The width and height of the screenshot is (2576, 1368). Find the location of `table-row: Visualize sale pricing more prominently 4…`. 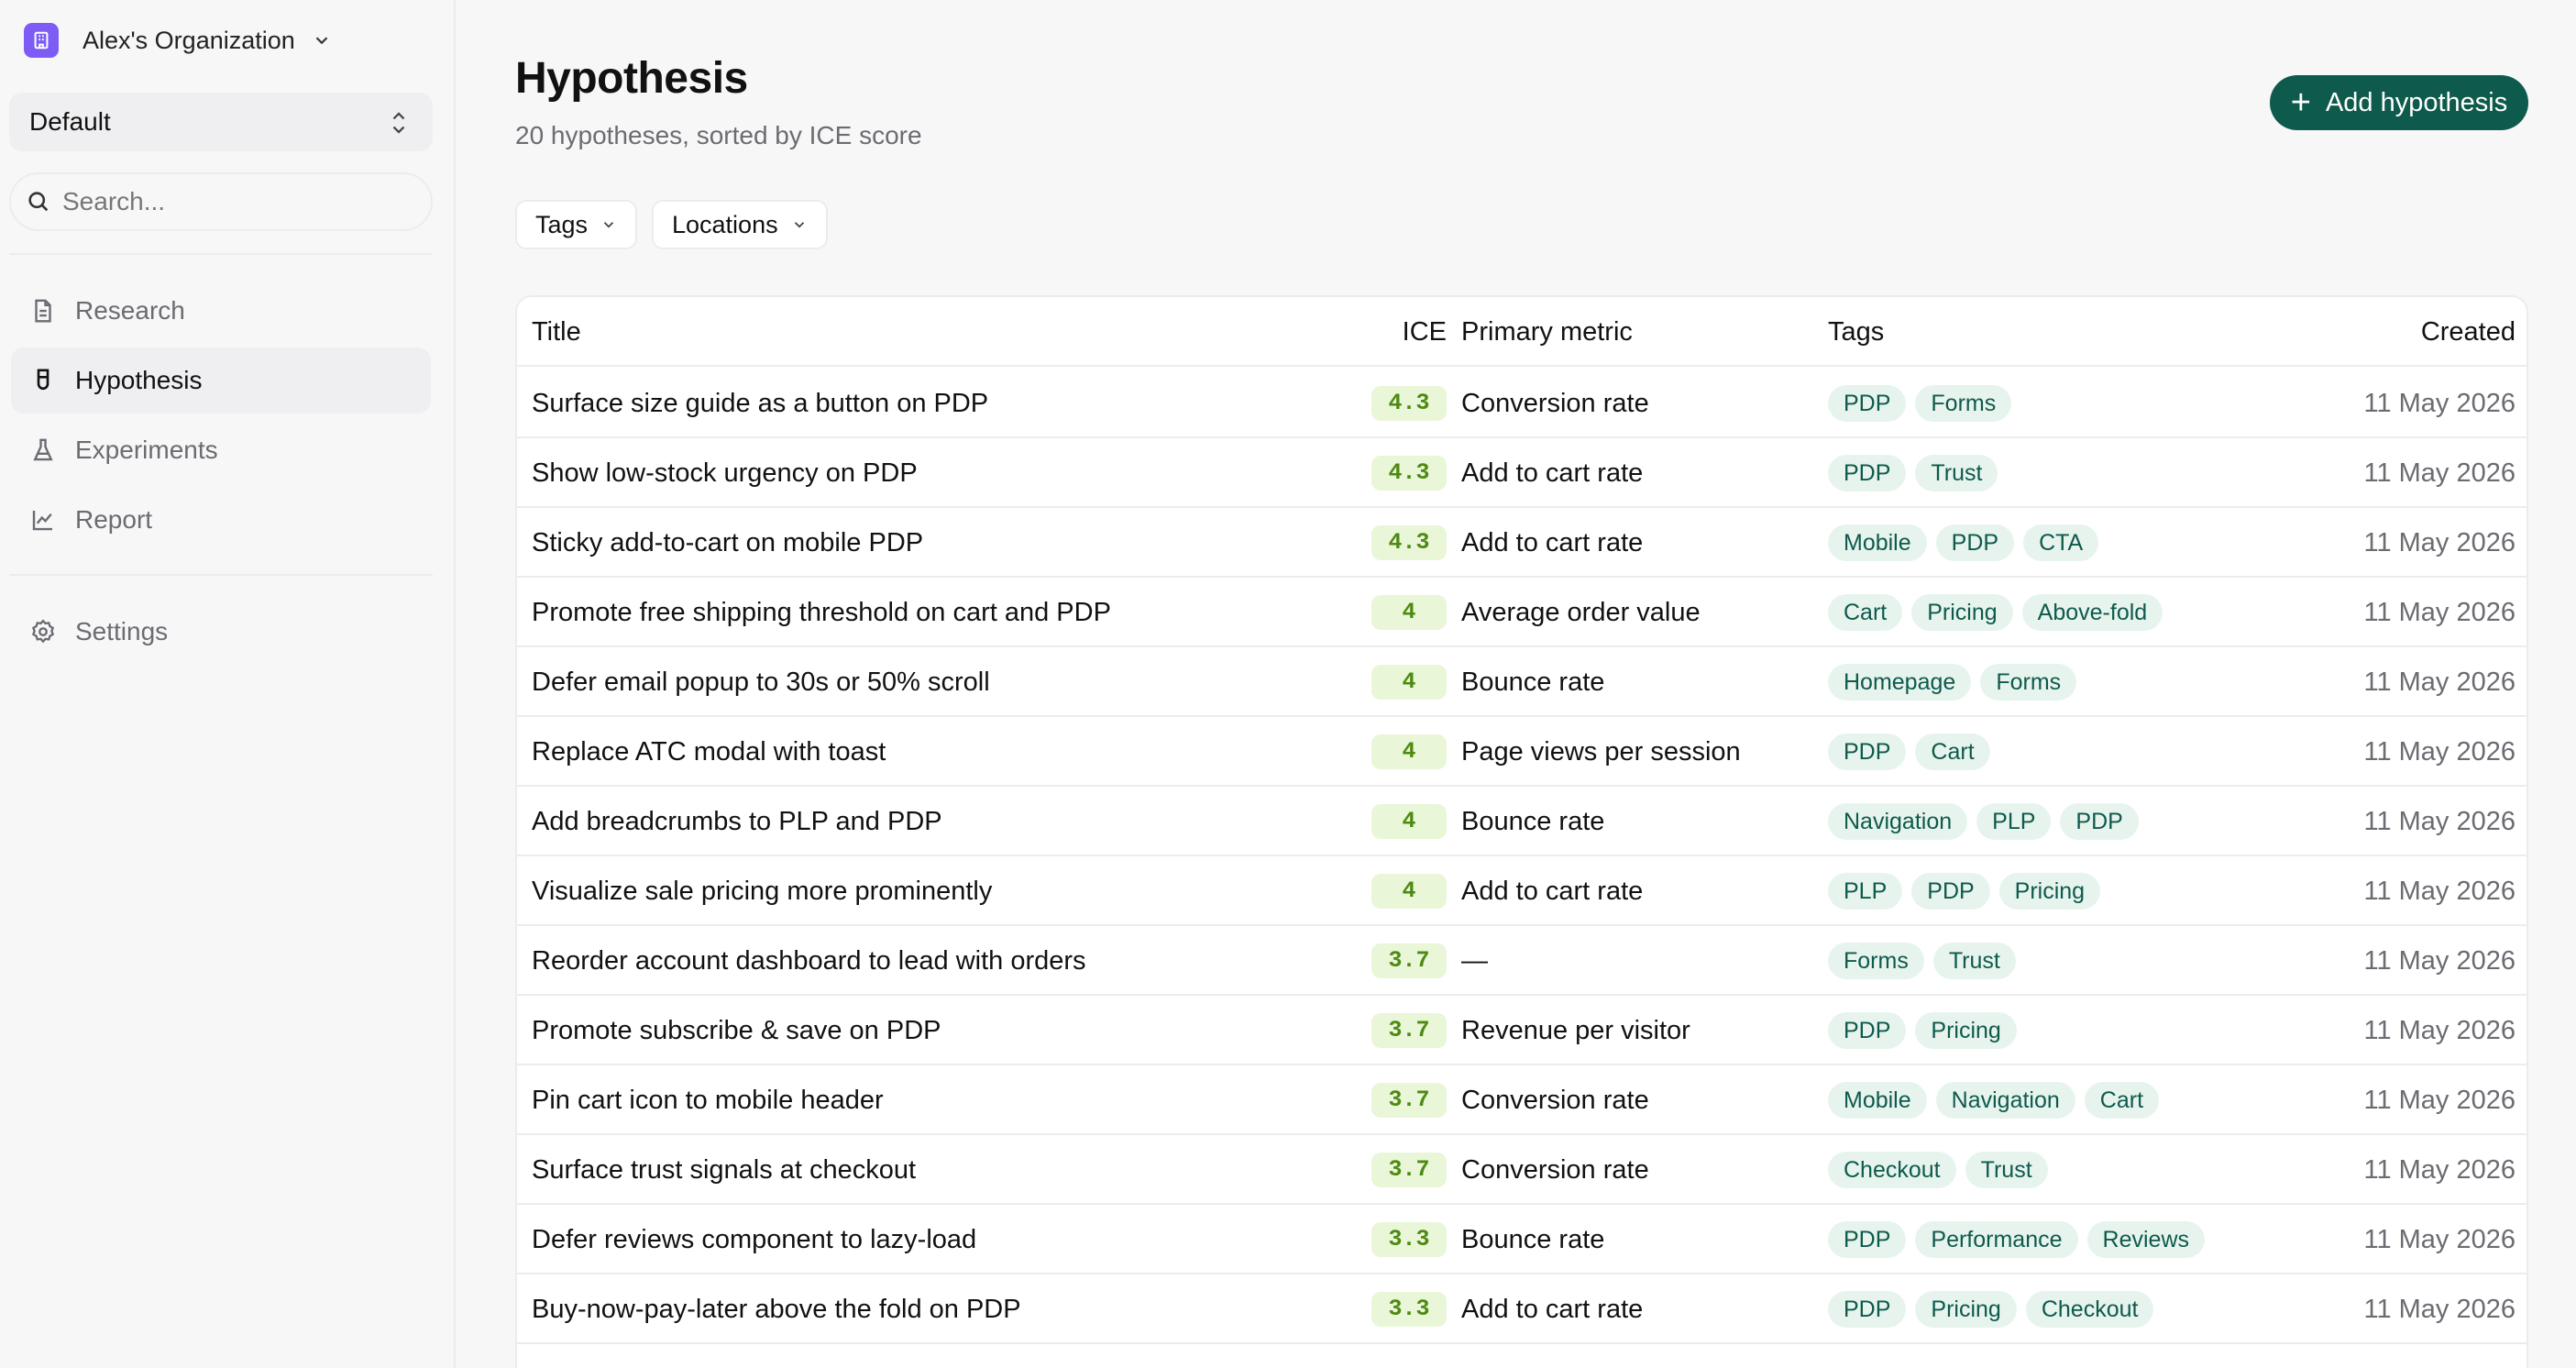

table-row: Visualize sale pricing more prominently 4… is located at coordinates (1522, 891).